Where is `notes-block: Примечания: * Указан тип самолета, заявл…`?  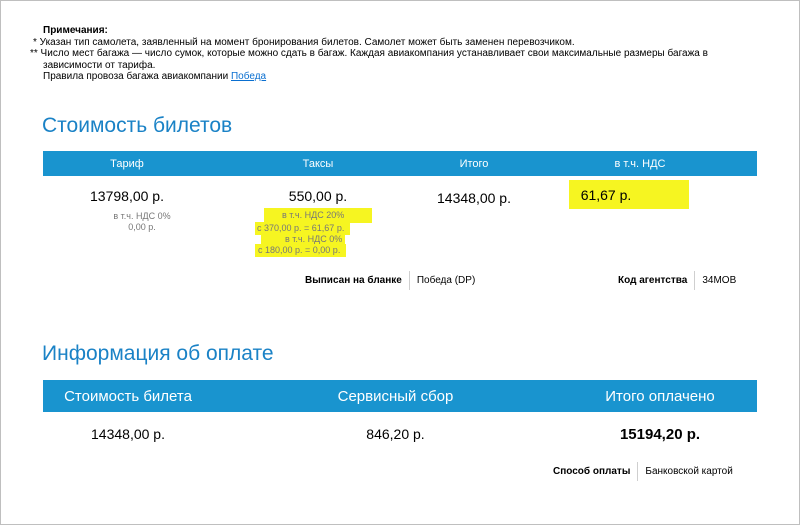 notes-block: Примечания: * Указан тип самолета, заявл… is located at coordinates (375, 54).